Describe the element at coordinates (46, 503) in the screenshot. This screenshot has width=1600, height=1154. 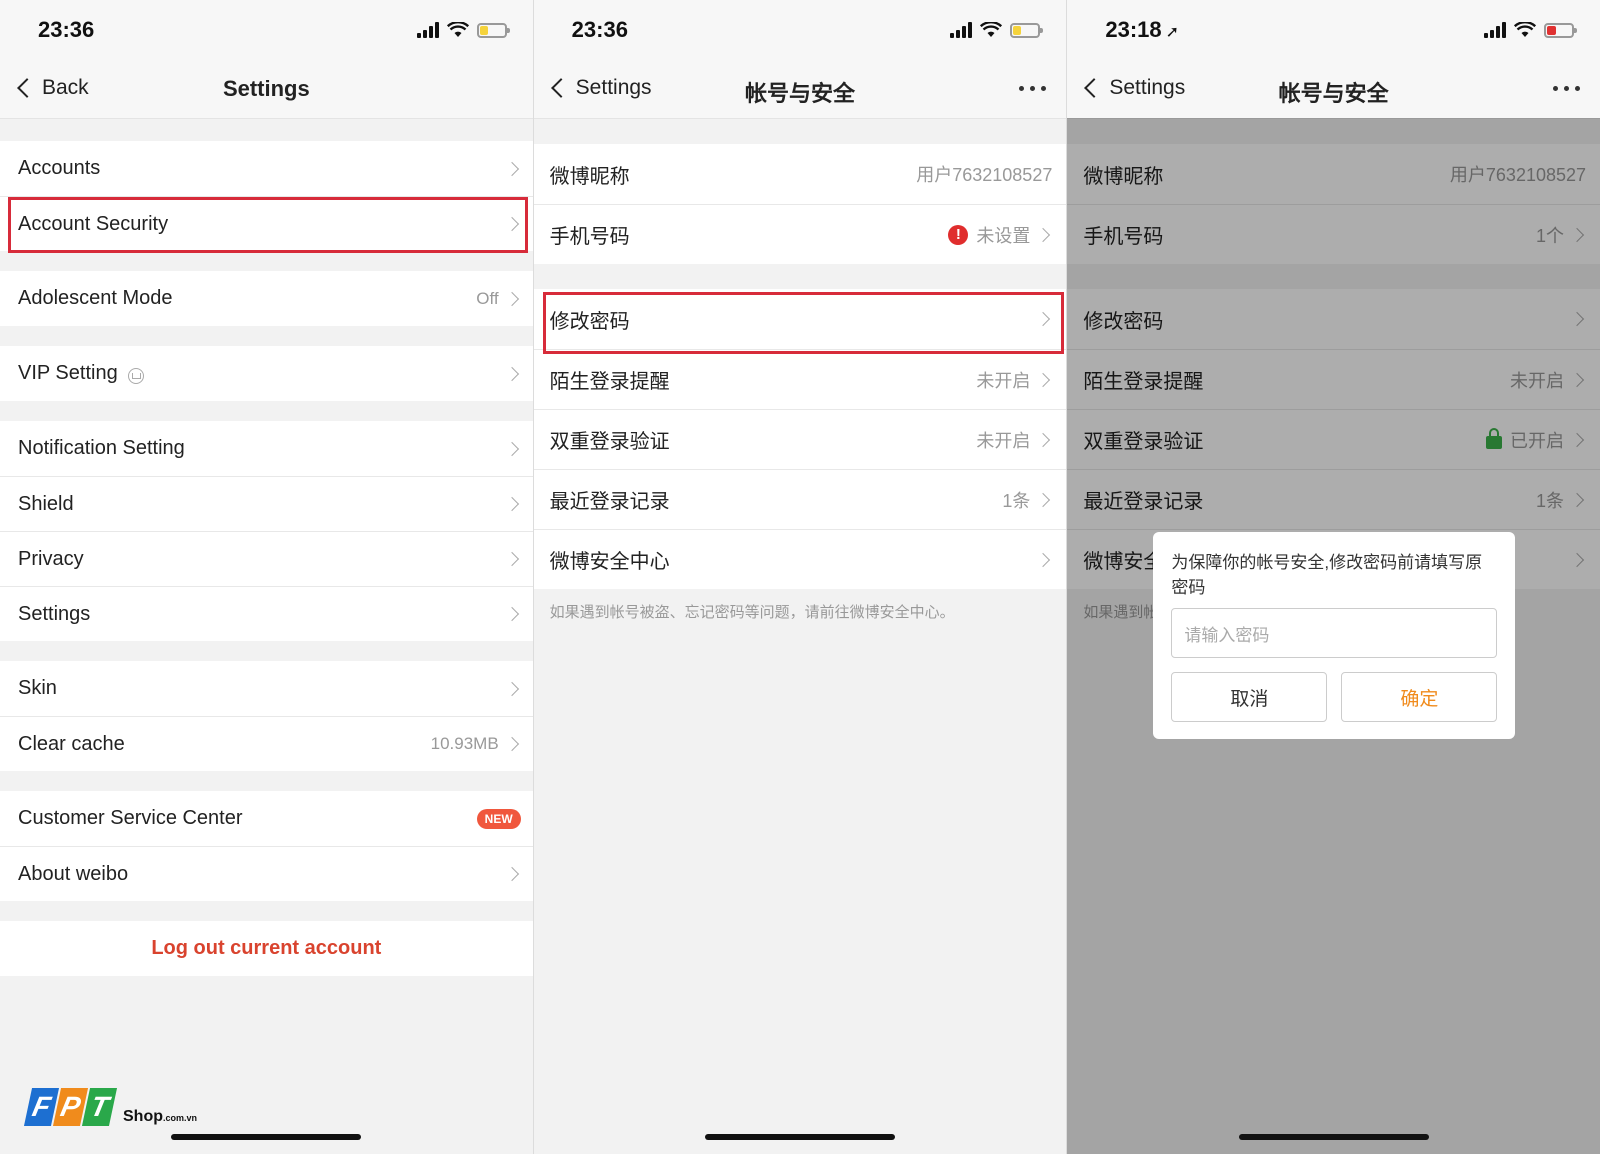
I see `settings-item-label: Shield` at that location.